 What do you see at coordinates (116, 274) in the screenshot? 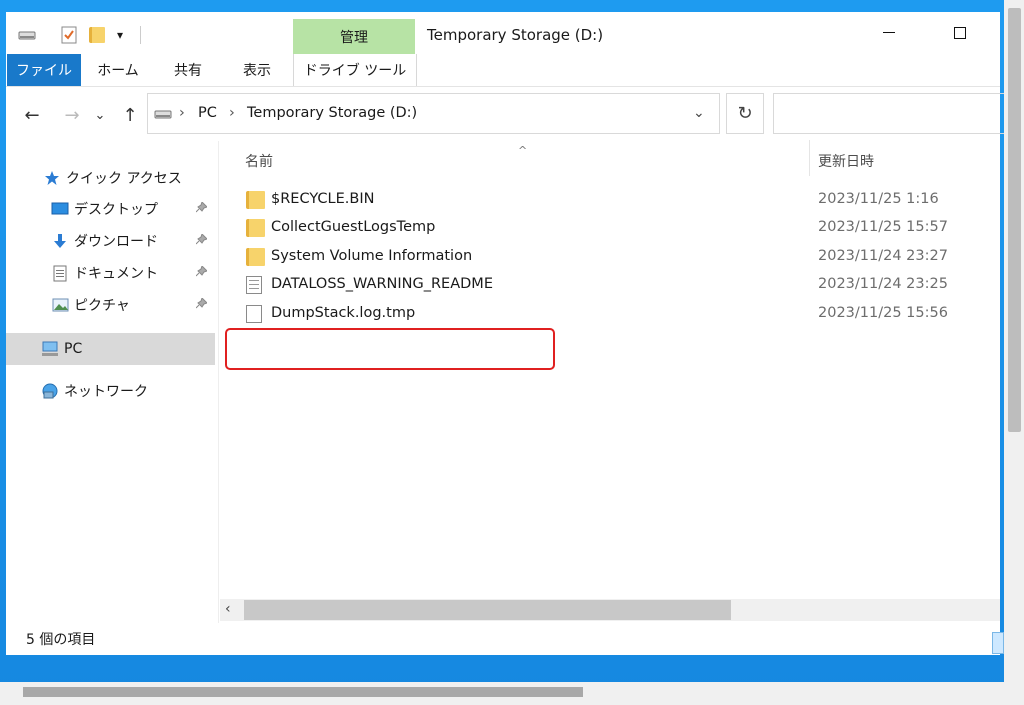
I see `sidebar-item-label: ドキュメント` at bounding box center [116, 274].